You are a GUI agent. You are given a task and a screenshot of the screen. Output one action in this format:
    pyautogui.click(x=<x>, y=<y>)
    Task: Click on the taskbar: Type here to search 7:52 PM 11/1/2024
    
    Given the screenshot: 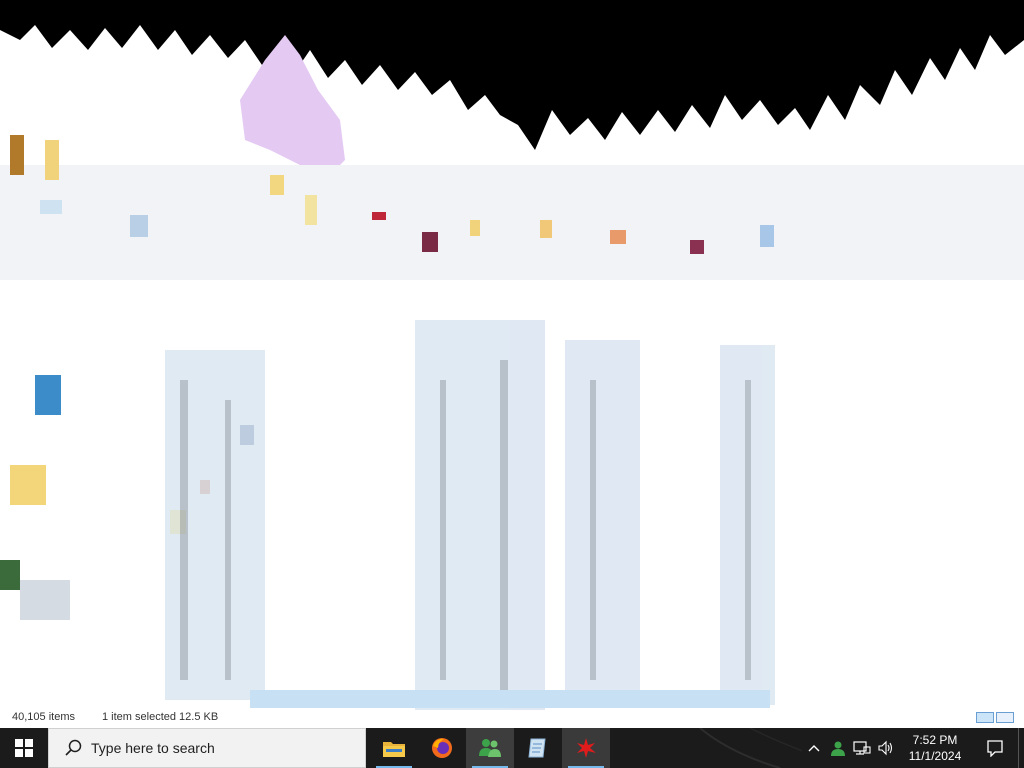 What is the action you would take?
    pyautogui.click(x=512, y=748)
    